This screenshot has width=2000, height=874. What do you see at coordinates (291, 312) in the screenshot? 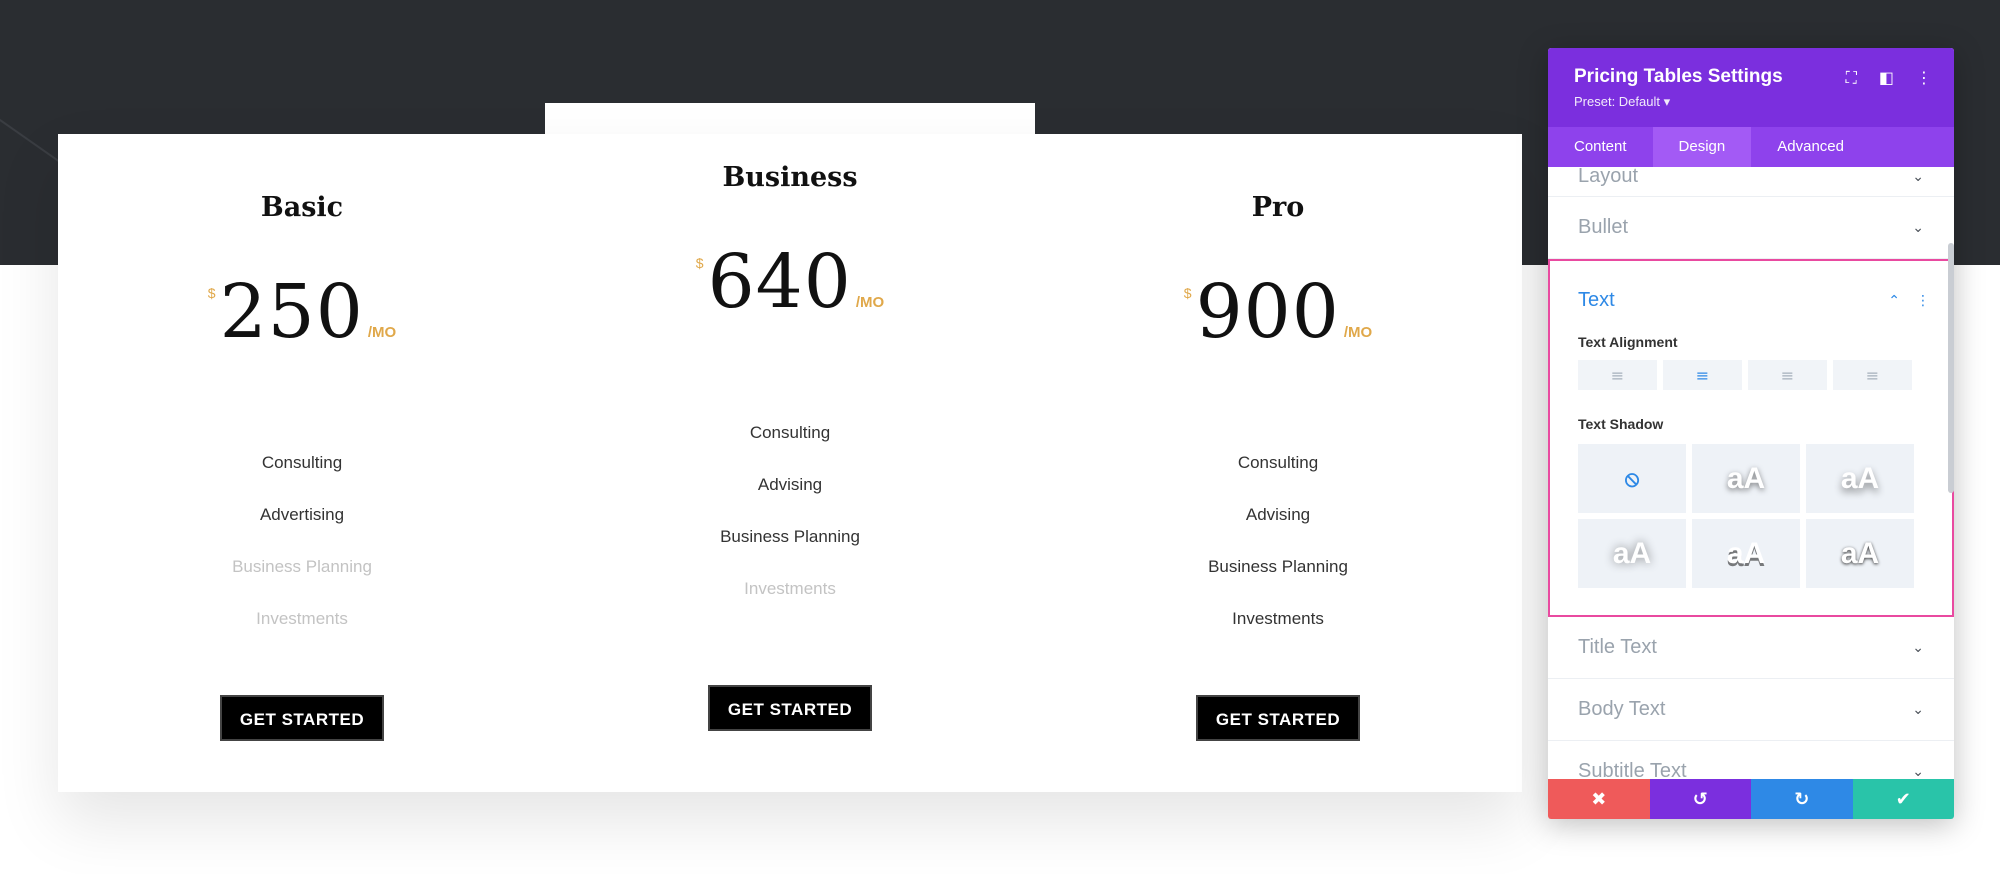
I see `price-amount: 250` at bounding box center [291, 312].